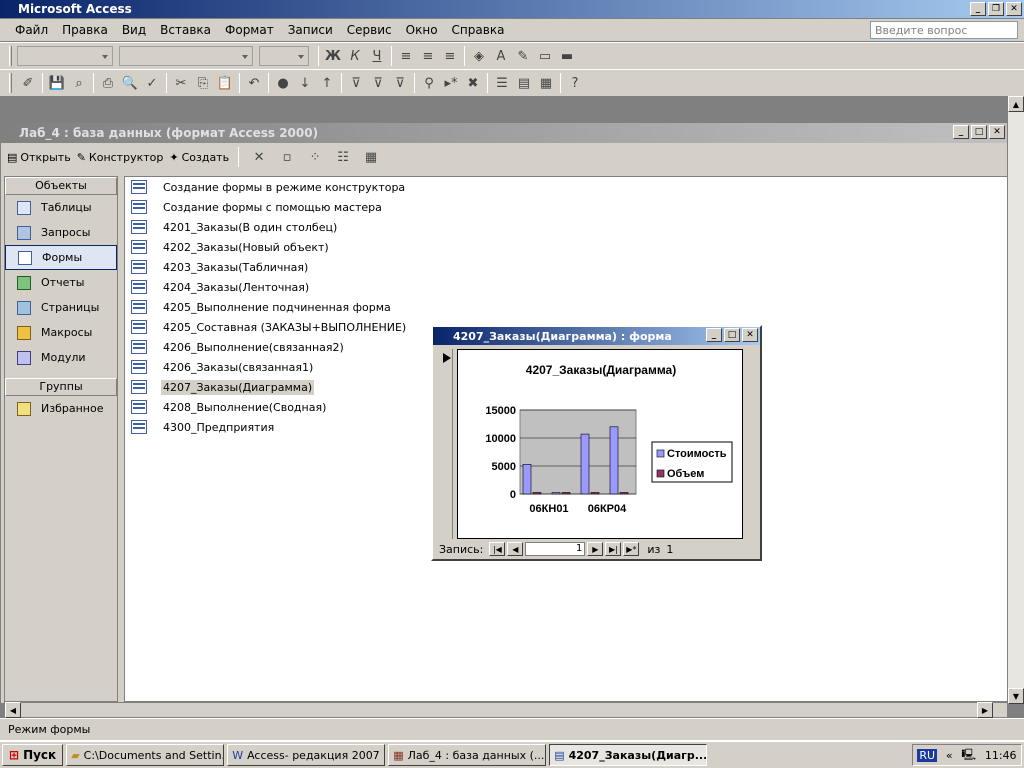  I want to click on sort-asc-icon: ↓, so click(305, 83).